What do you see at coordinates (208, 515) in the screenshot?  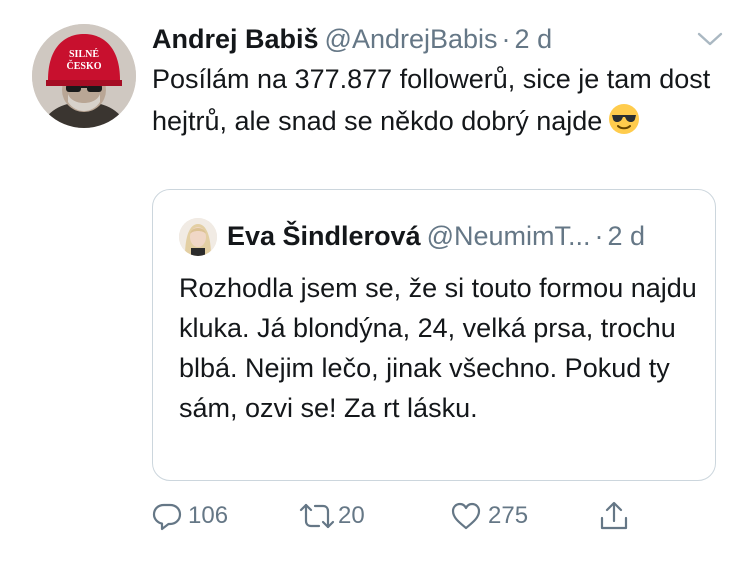 I see `reply-count: 106` at bounding box center [208, 515].